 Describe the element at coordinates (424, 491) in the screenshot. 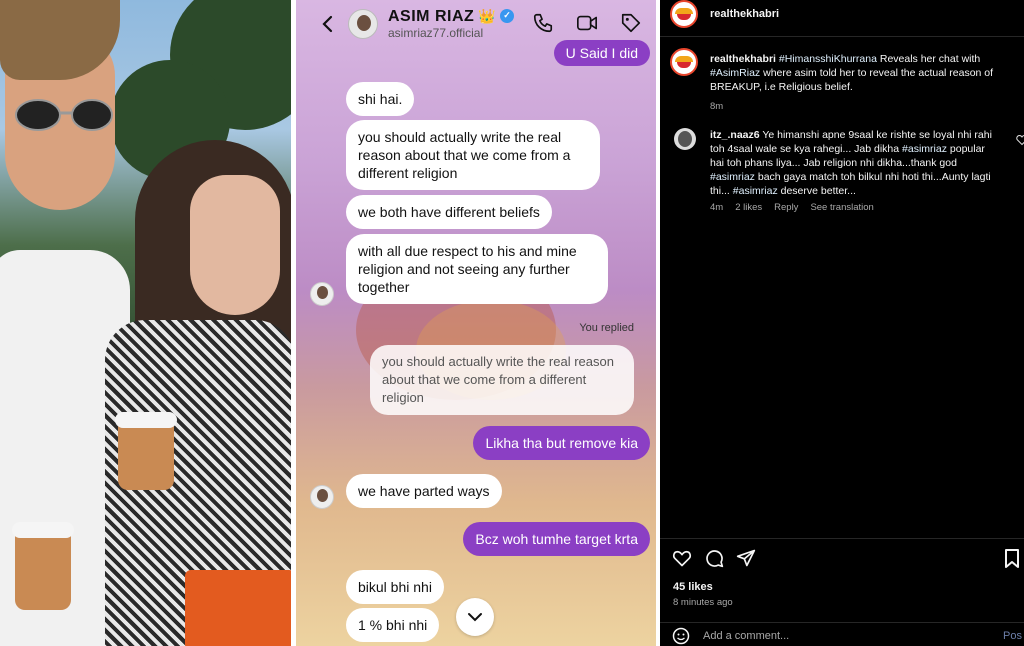

I see `message-incoming: we have parted ways` at that location.